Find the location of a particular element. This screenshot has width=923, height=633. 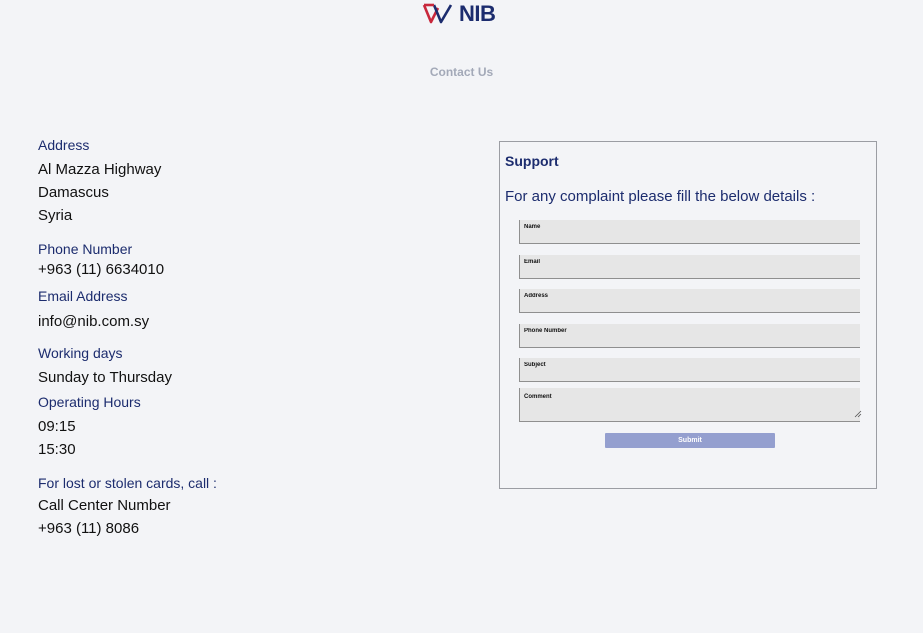

address-line-3: Syria is located at coordinates (55, 215).